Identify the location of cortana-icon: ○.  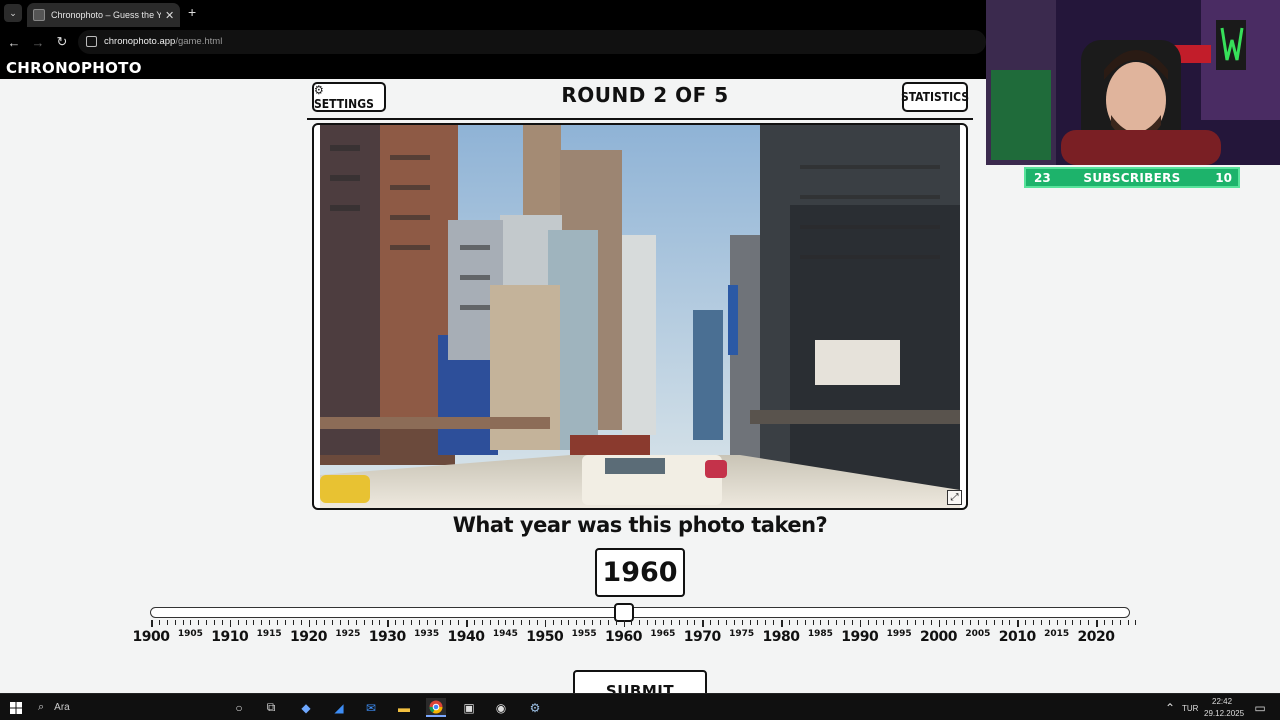
(239, 707).